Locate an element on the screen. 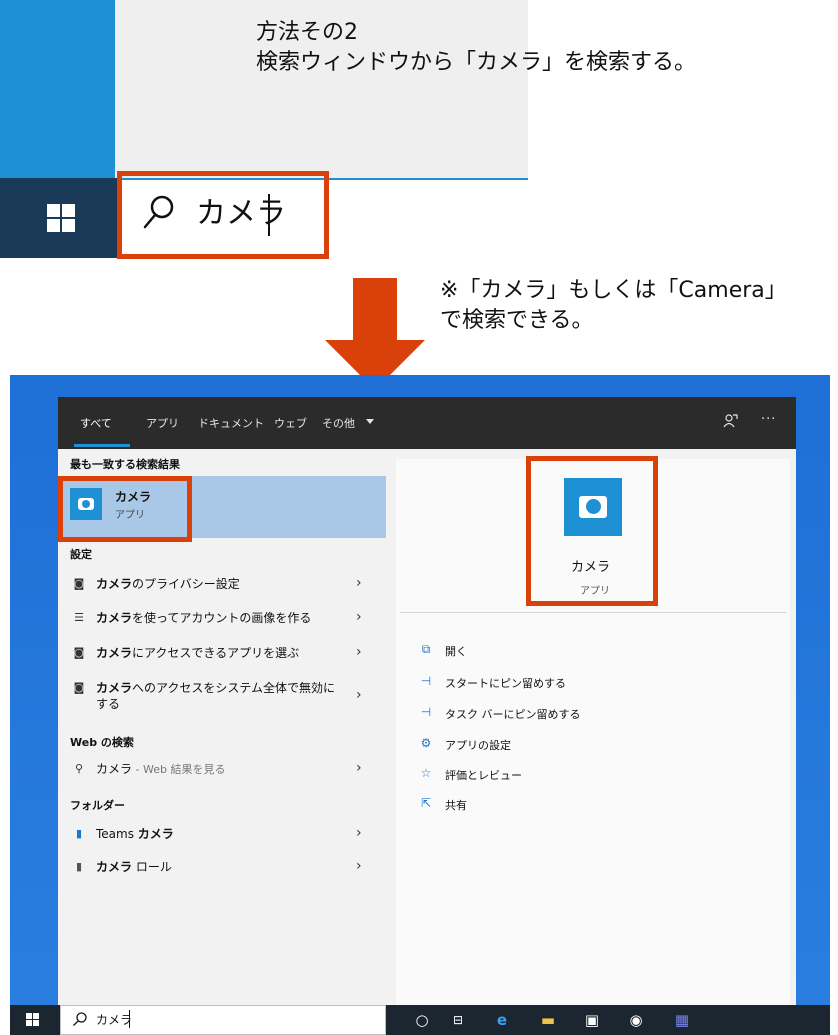 Image resolution: width=838 pixels, height=1035 pixels. star-list-icon: ☆ is located at coordinates (426, 773).